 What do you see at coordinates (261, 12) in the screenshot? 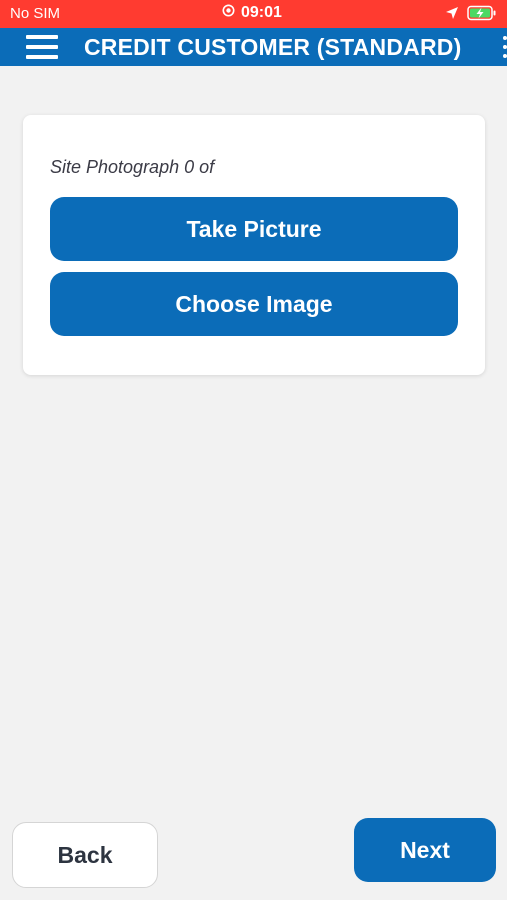
I see `status-time: 09:01` at bounding box center [261, 12].